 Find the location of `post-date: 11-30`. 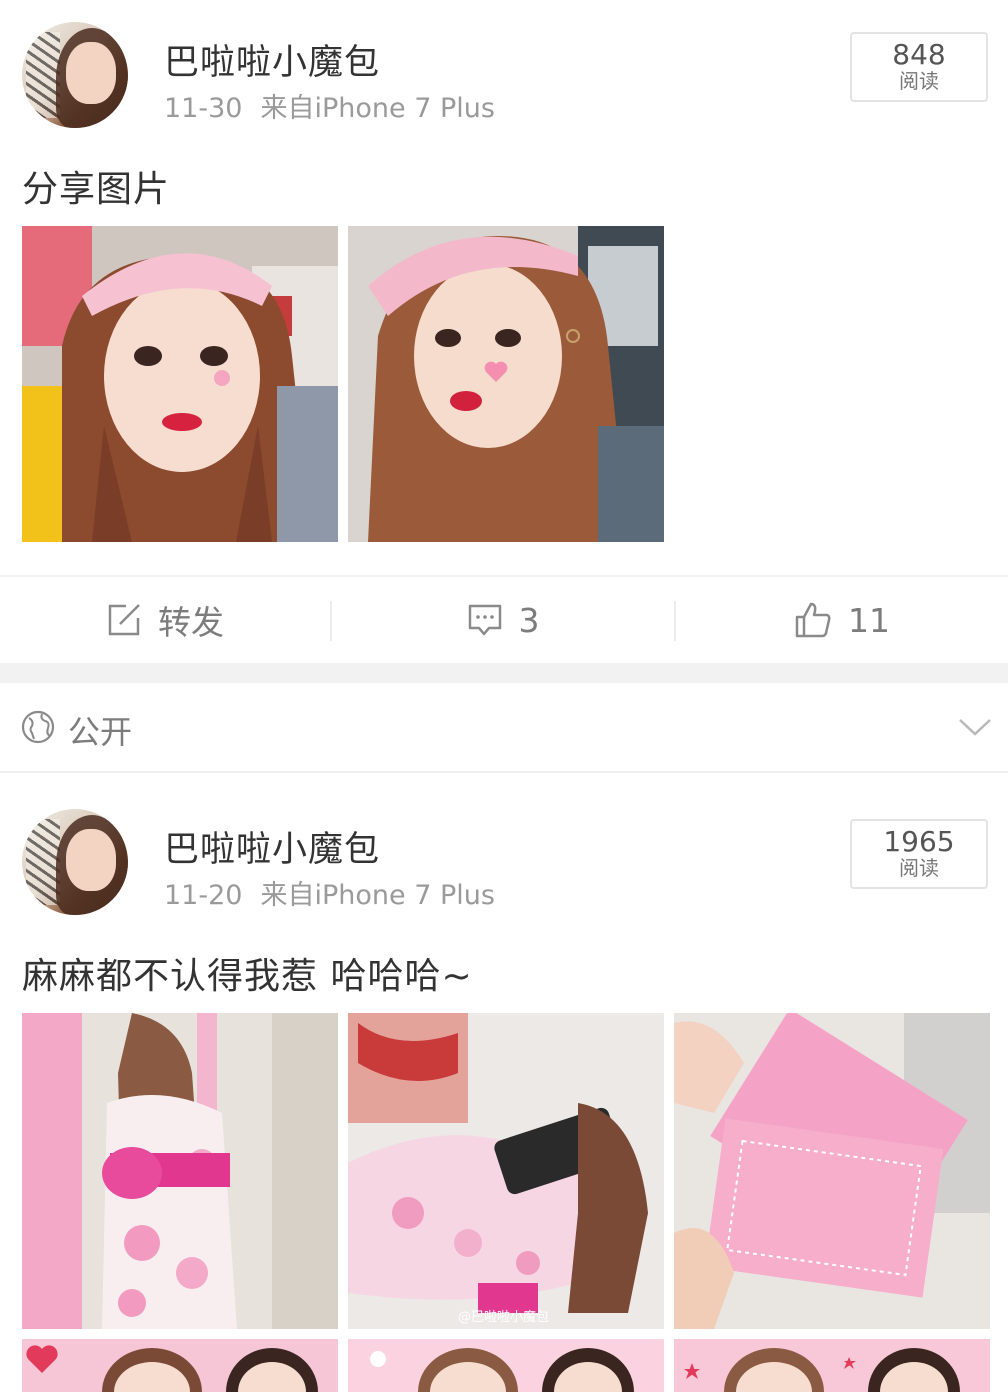

post-date: 11-30 is located at coordinates (203, 108).